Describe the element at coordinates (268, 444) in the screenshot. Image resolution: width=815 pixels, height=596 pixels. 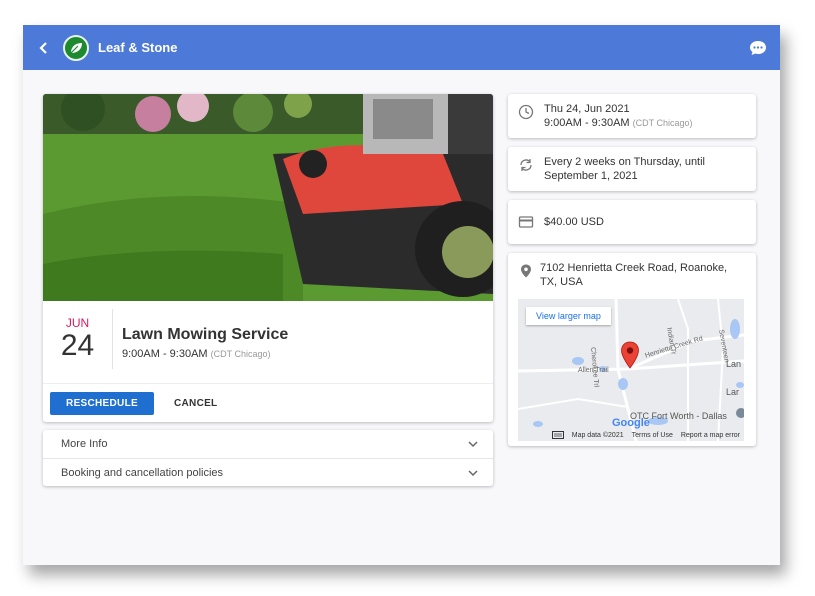
I see `accordion-more-info: More Info` at that location.